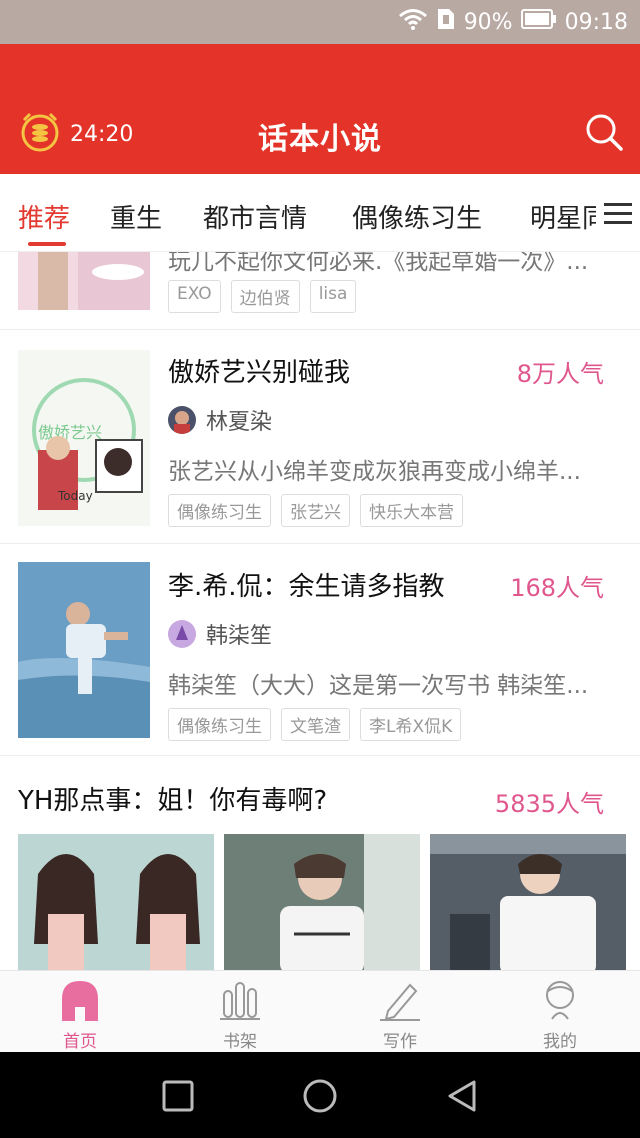 The height and width of the screenshot is (1138, 640). Describe the element at coordinates (549, 804) in the screenshot. I see `popularity: 5835人气` at that location.